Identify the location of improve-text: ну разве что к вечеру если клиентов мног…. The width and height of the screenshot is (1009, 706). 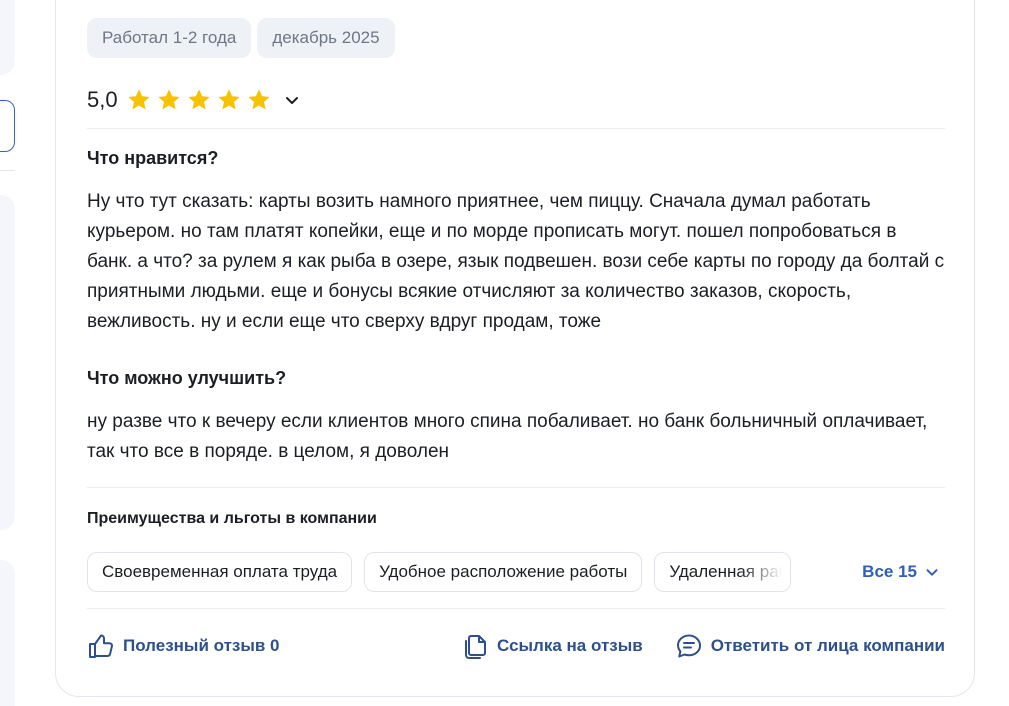
(507, 436).